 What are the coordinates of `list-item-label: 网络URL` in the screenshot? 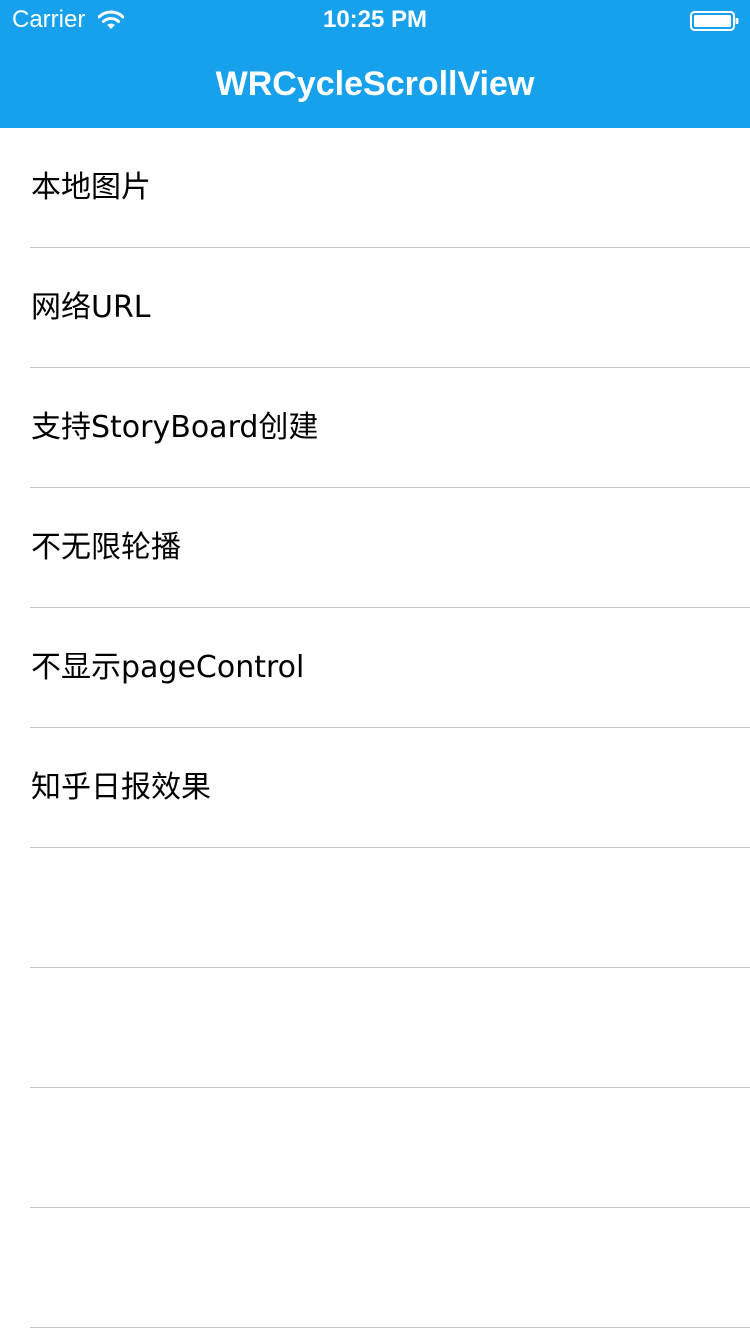 It's located at (91, 307).